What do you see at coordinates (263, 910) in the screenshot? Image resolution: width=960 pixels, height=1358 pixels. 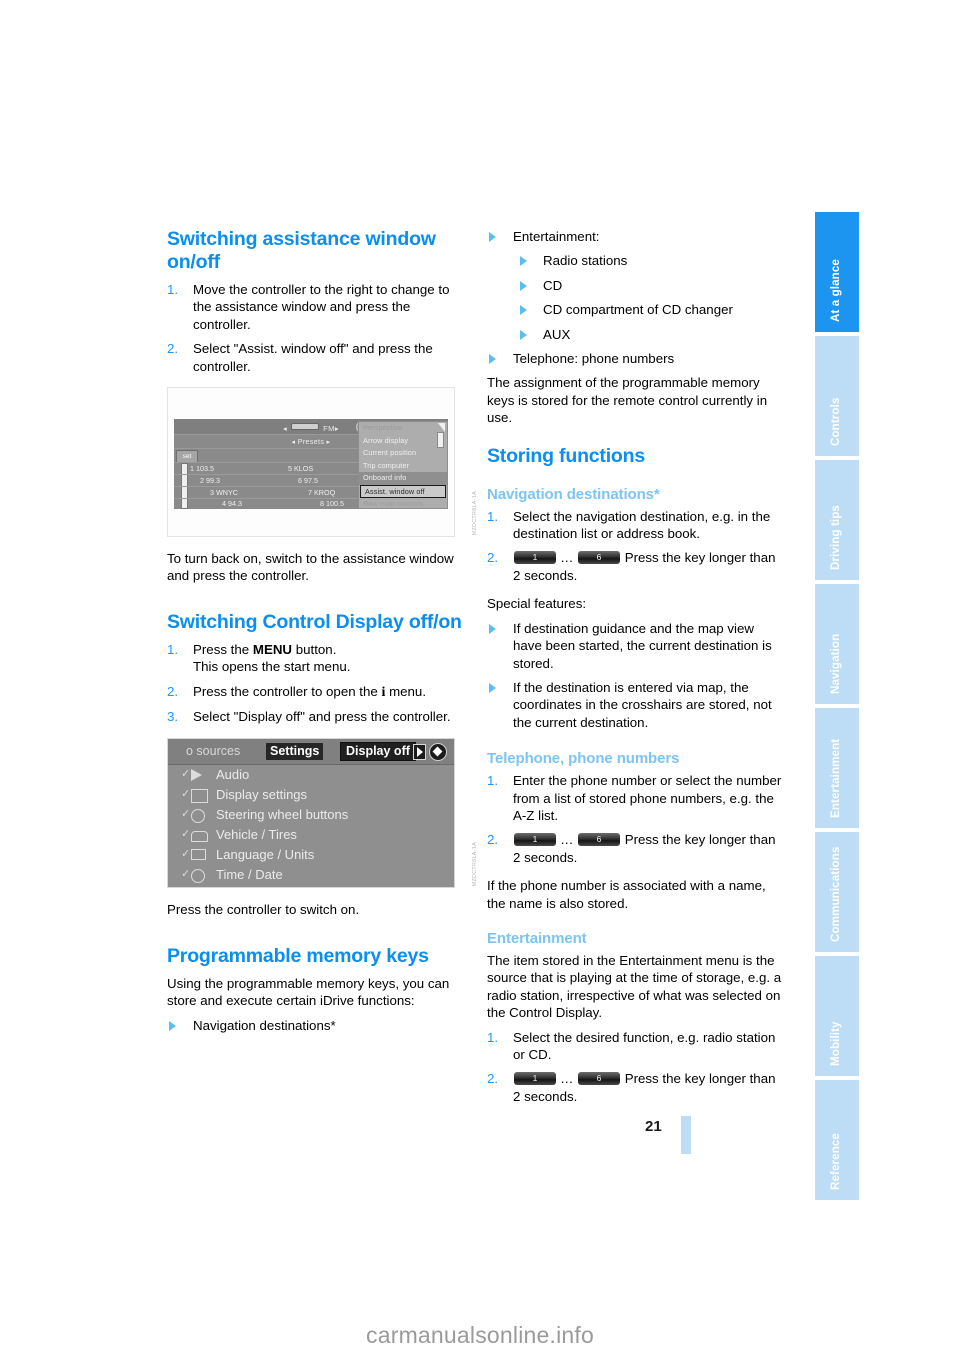 I see `paragraph-press-controller-switch-on: Press the controller to switch on.` at bounding box center [263, 910].